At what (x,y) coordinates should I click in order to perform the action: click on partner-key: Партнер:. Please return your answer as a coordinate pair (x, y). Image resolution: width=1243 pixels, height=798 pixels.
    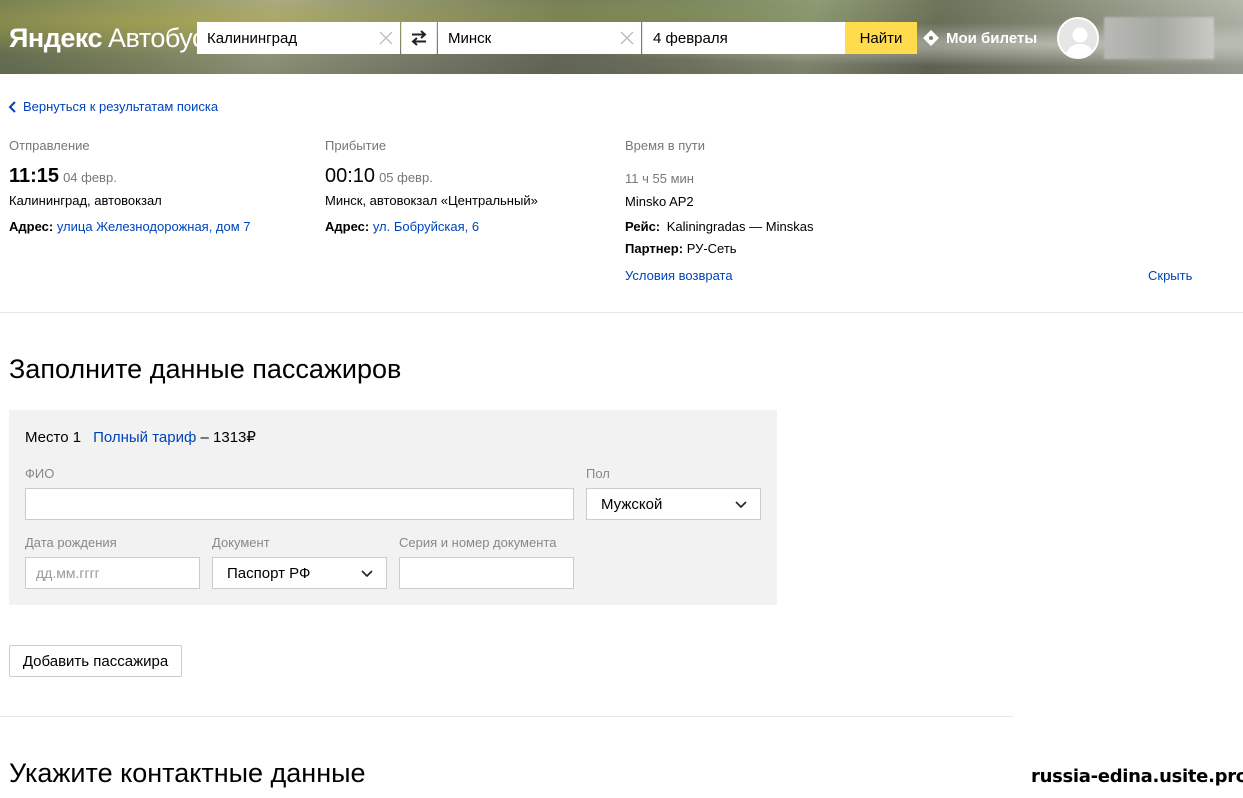
    Looking at the image, I should click on (654, 248).